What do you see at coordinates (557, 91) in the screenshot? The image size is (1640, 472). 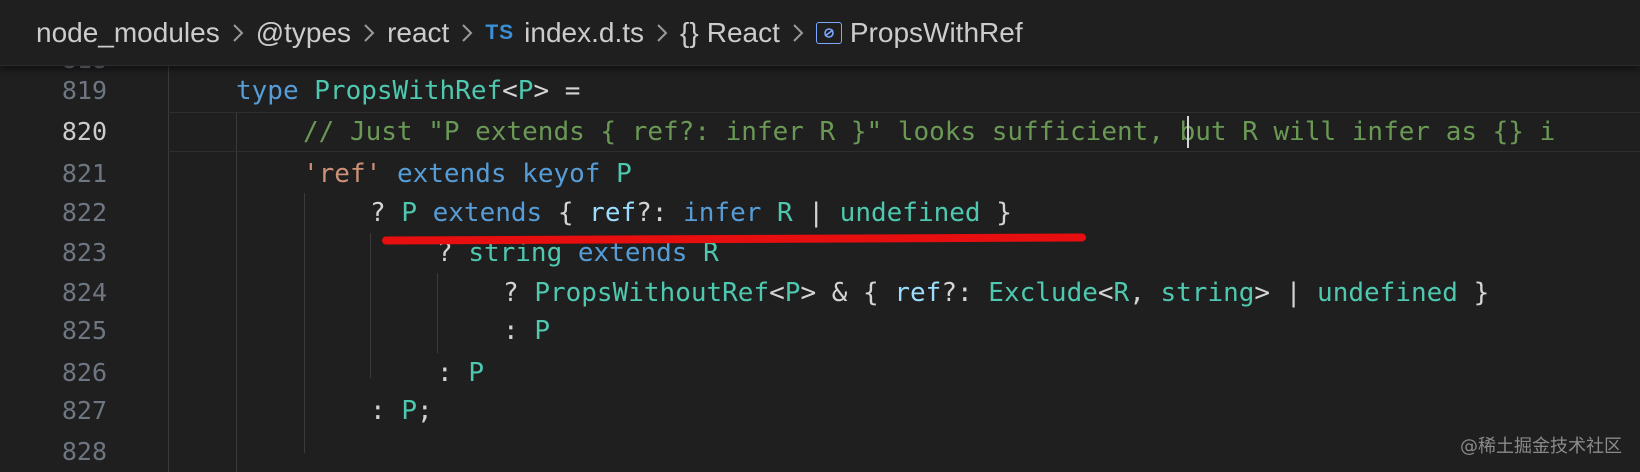 I see `punctuation-token: > =` at bounding box center [557, 91].